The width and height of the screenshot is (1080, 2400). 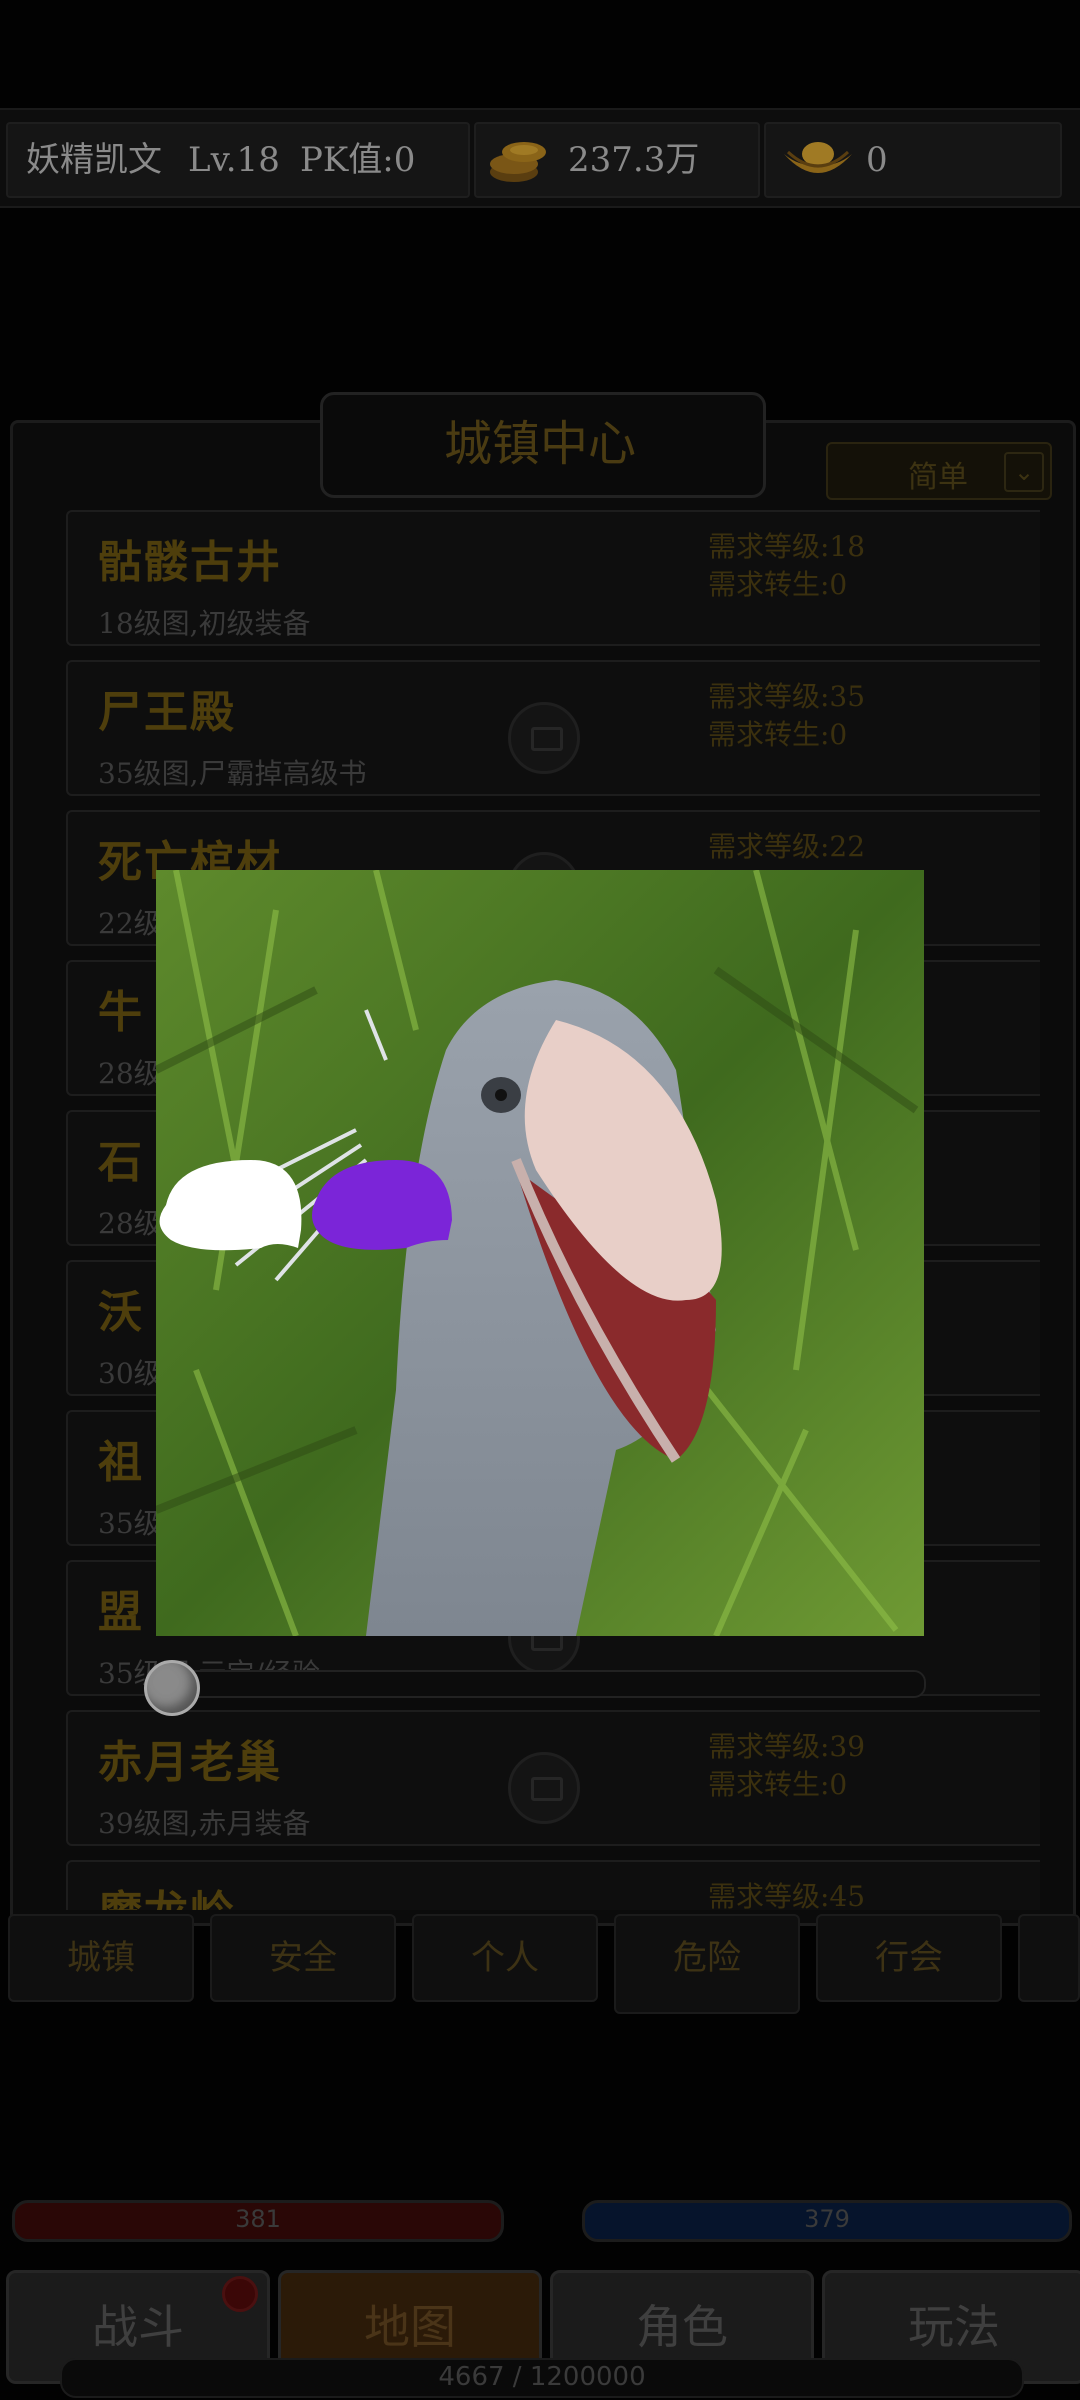 I want to click on map-requirements: 需求等级:18 需求转生:0, so click(x=786, y=566).